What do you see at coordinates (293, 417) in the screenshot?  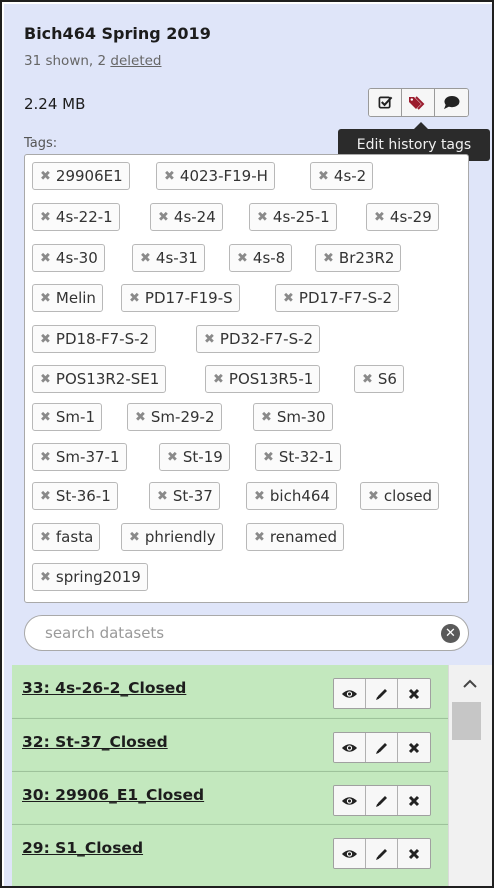 I see `tag-chip: ✖ Sm-30` at bounding box center [293, 417].